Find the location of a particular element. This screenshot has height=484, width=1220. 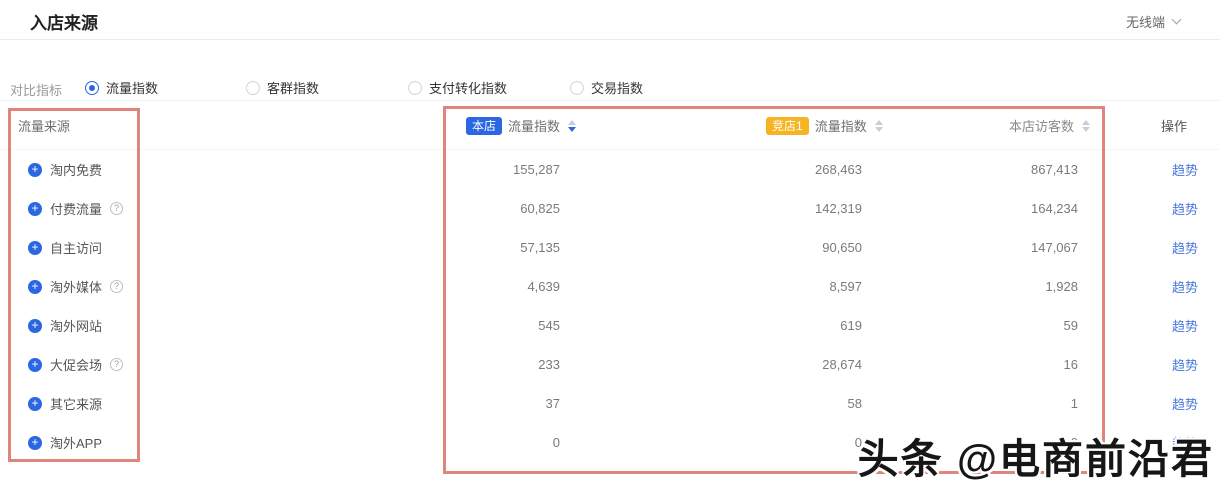

column-header-visitors: 本店访客数 is located at coordinates (1049, 125).